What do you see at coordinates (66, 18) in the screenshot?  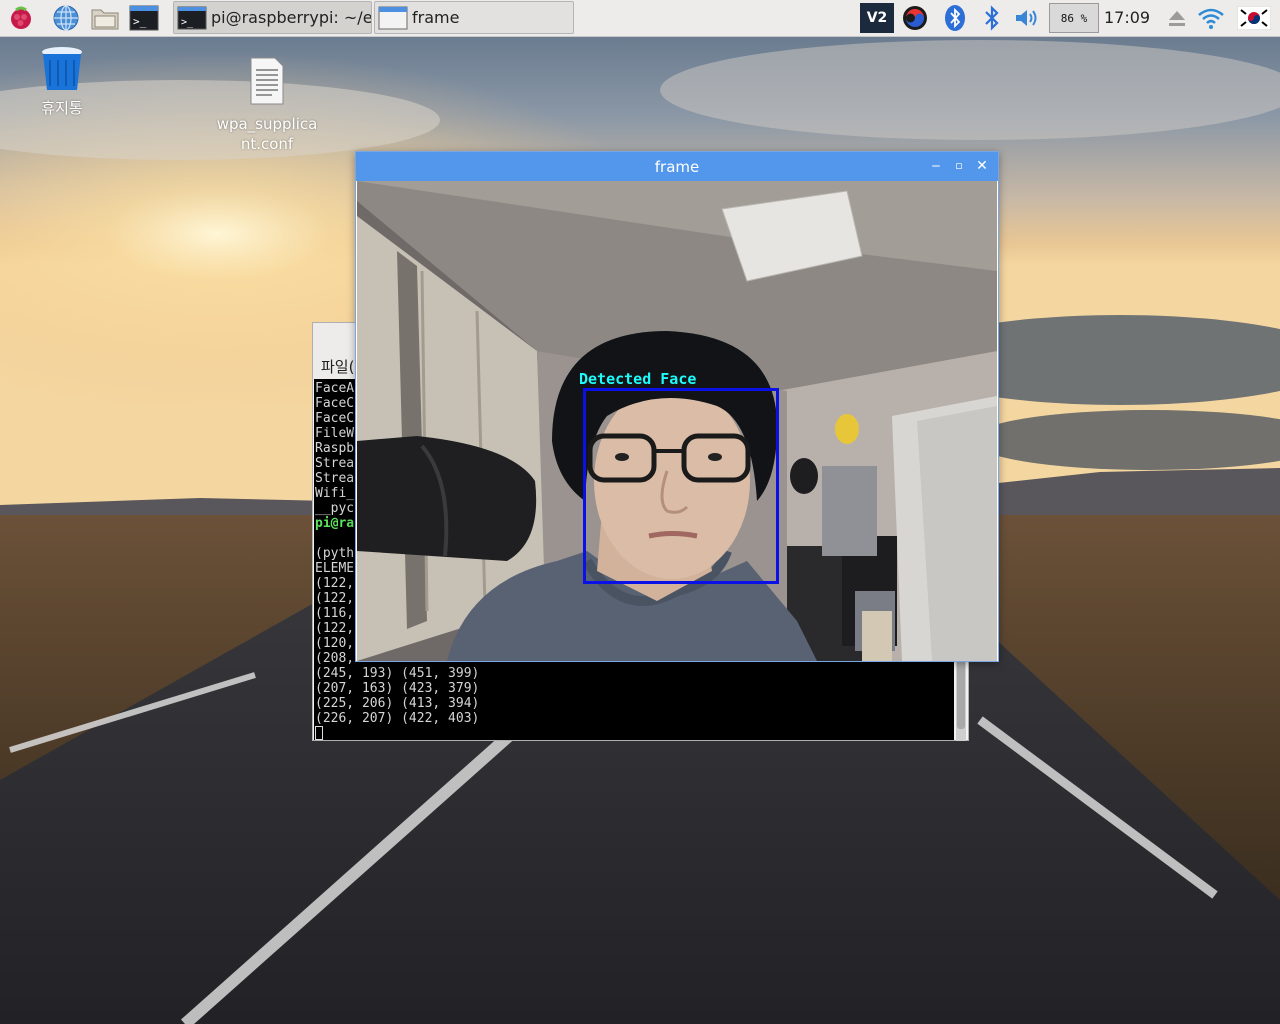 I see `web-browser-icon` at bounding box center [66, 18].